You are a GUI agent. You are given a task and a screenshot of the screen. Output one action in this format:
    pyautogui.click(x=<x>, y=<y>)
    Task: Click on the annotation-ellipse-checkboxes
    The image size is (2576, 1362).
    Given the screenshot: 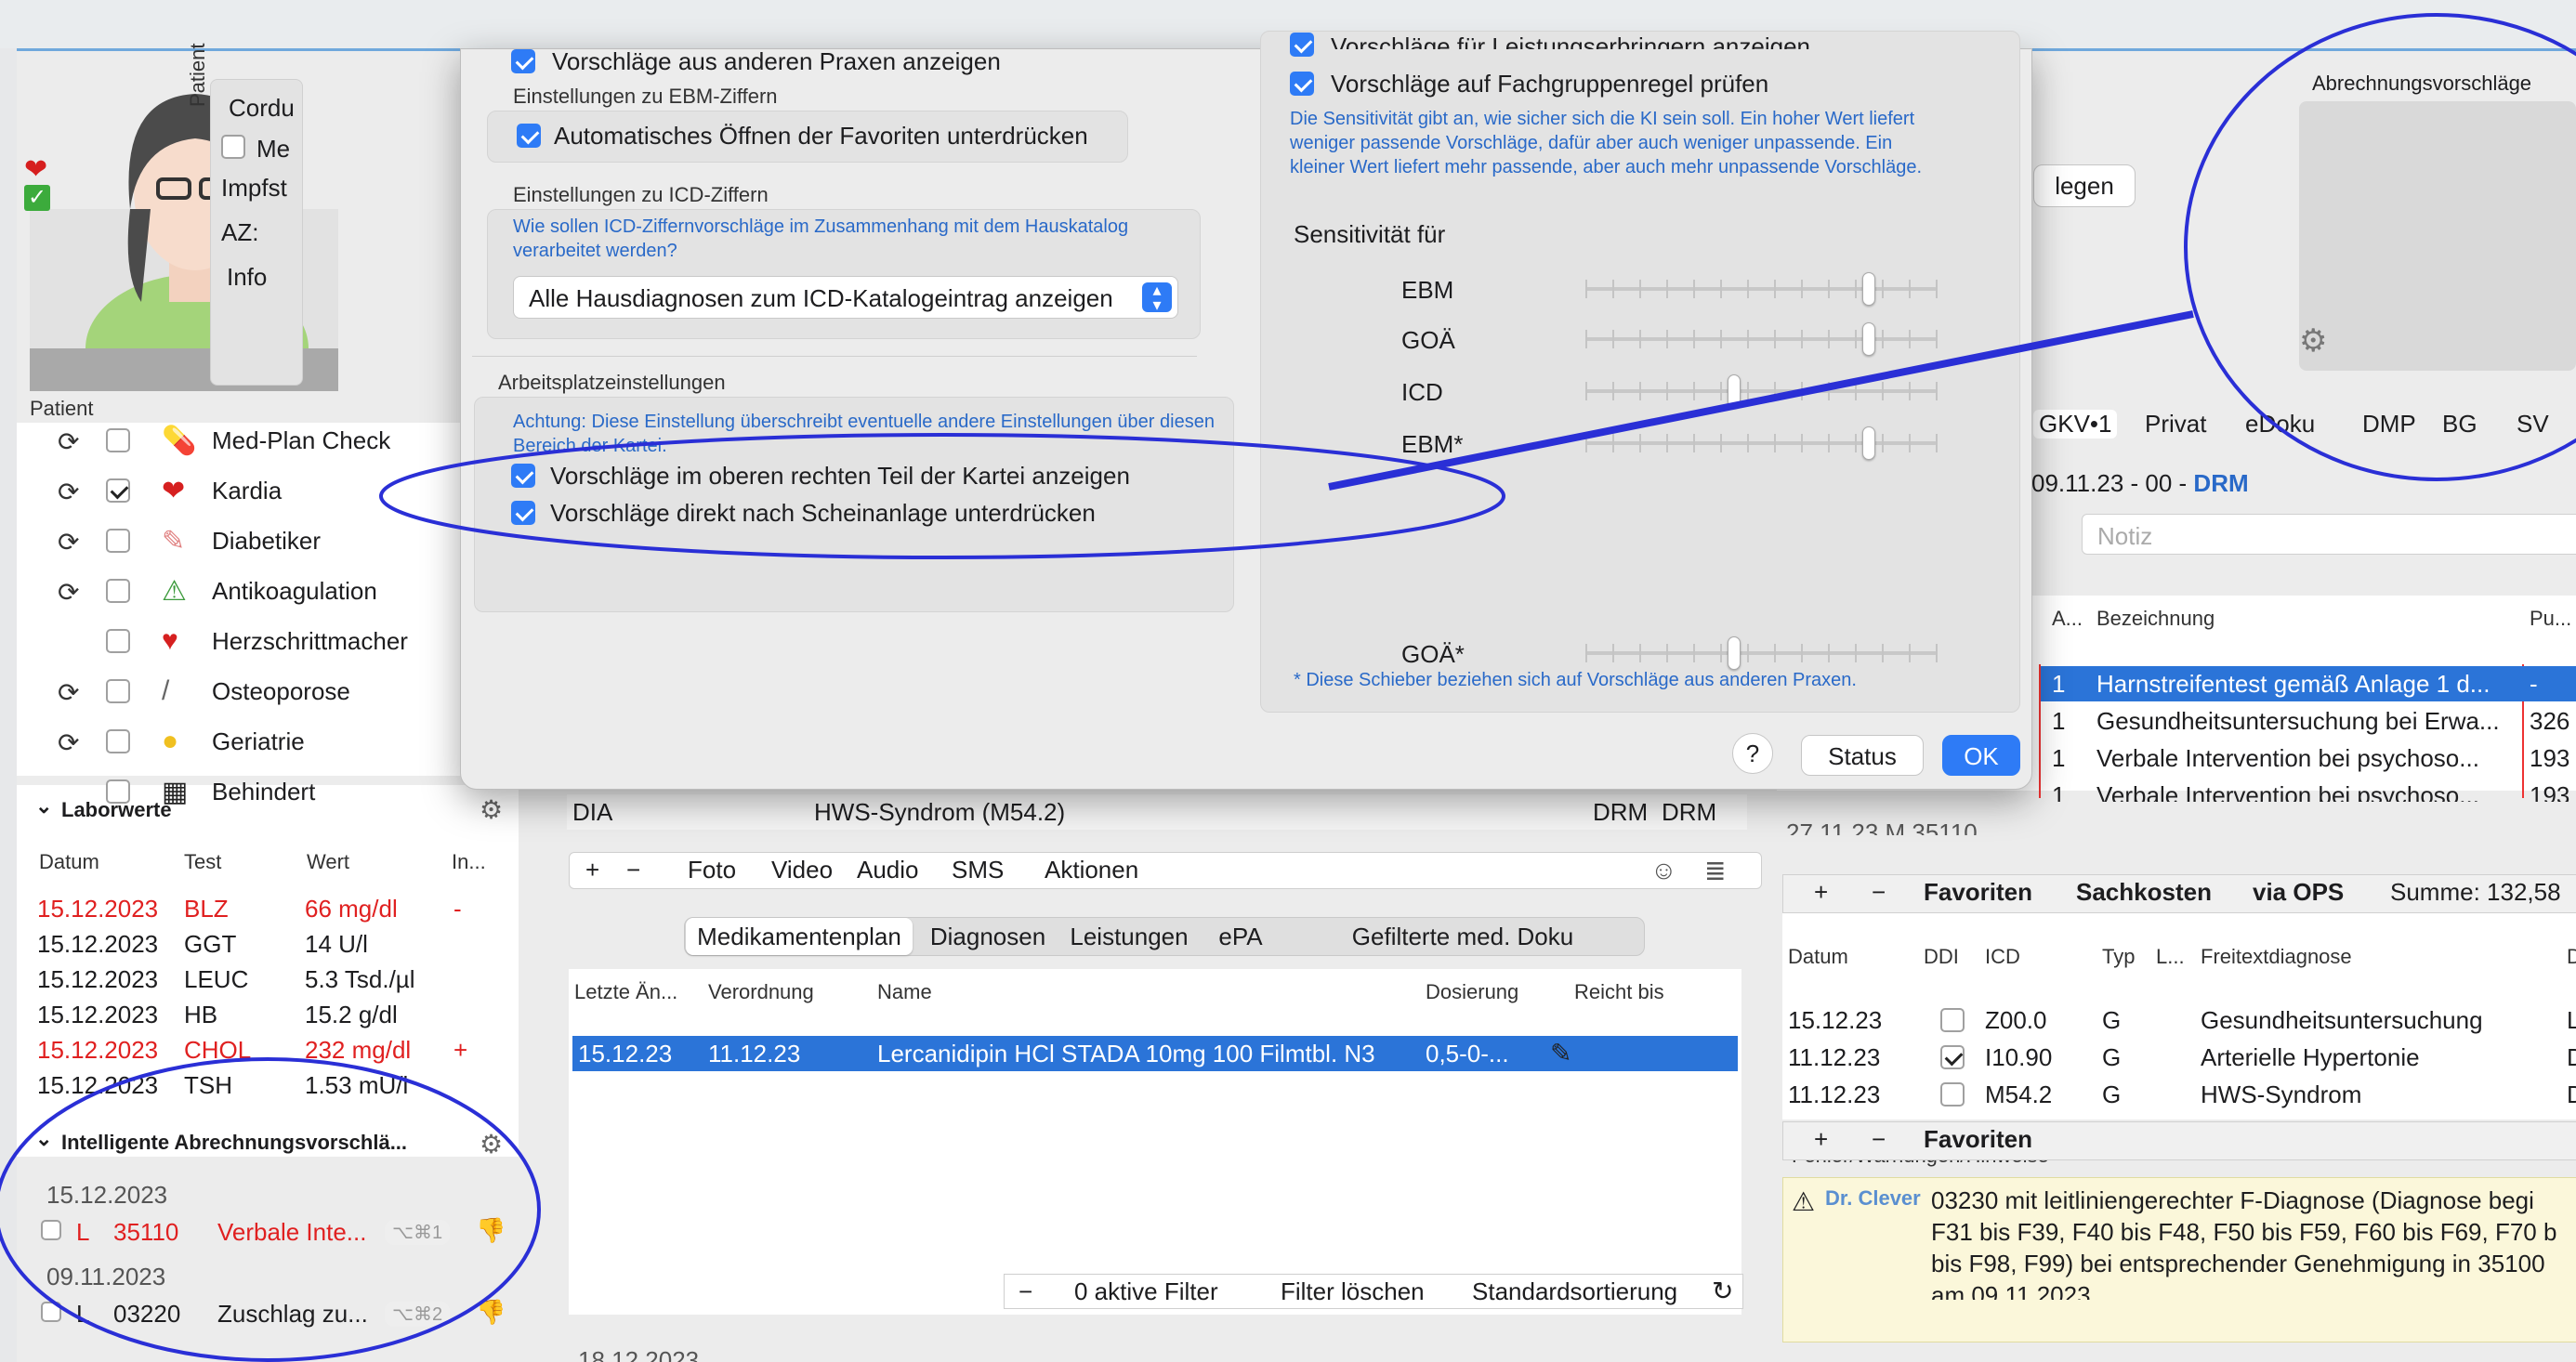 What is the action you would take?
    pyautogui.click(x=942, y=496)
    